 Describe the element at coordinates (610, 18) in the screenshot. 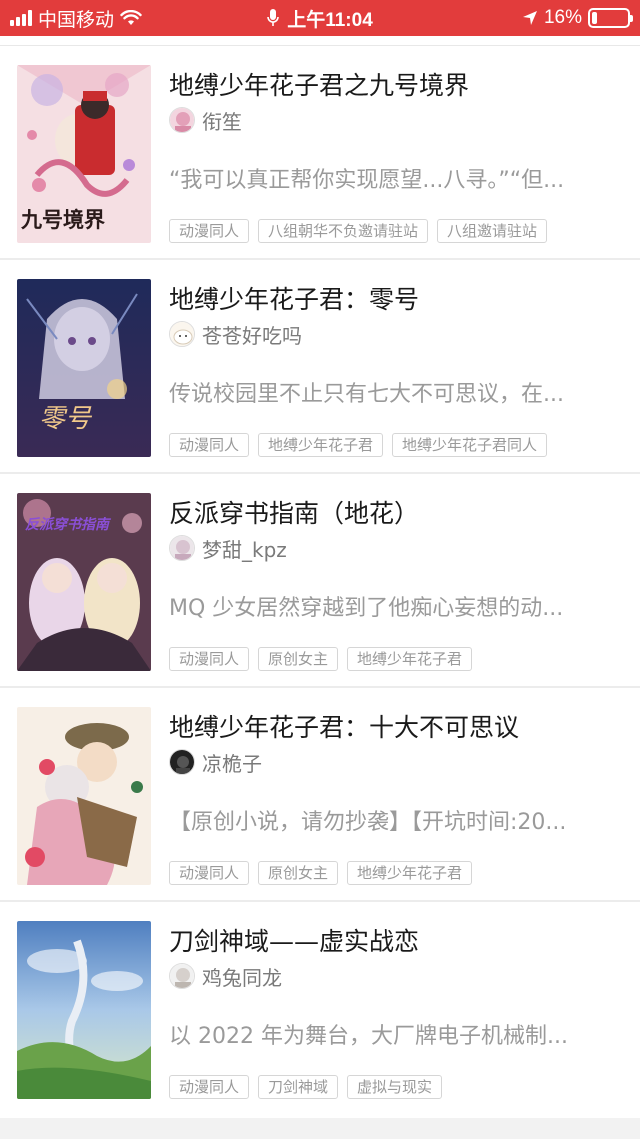

I see `battery-icon` at that location.